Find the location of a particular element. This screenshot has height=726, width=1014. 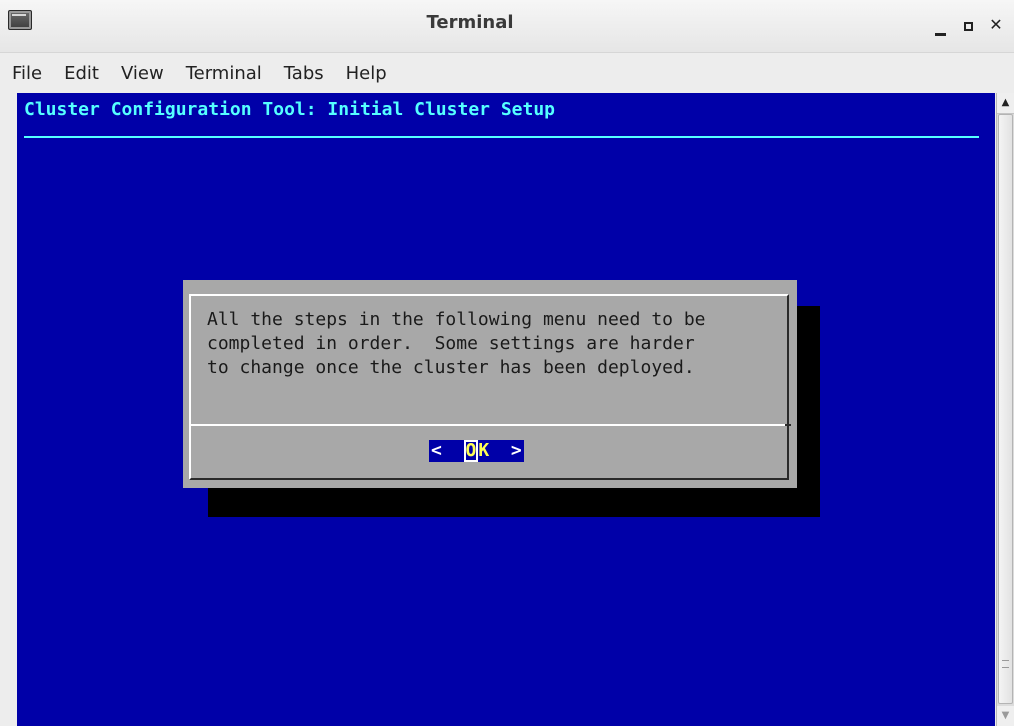

ok-bracket-right: > is located at coordinates (516, 450).